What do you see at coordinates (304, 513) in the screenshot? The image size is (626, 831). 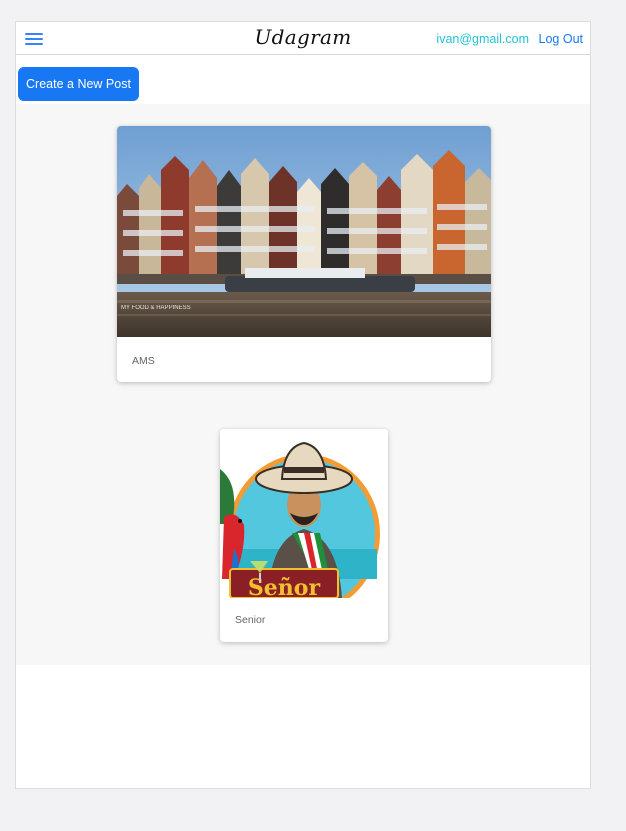 I see `post-image-senor: Señor` at bounding box center [304, 513].